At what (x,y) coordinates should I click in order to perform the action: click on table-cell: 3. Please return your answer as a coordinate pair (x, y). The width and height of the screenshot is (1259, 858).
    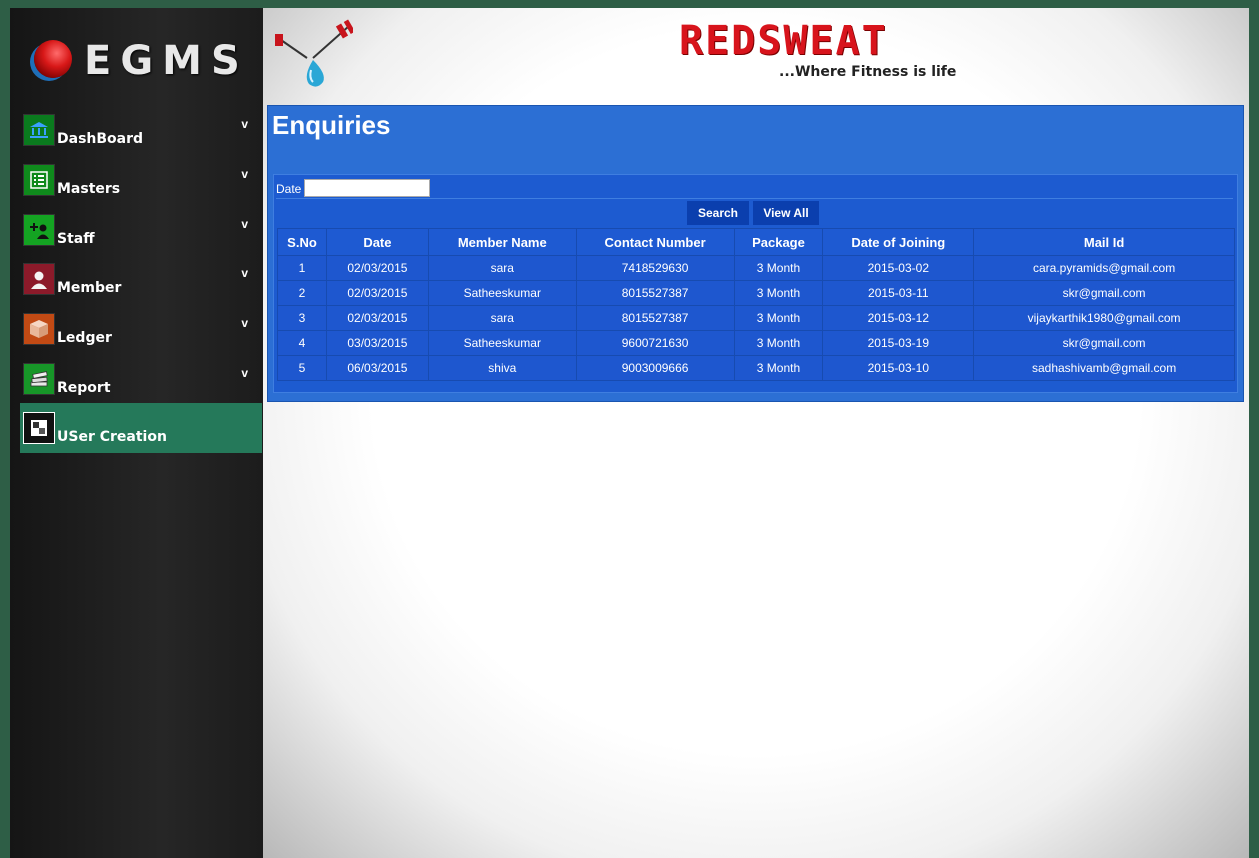
    Looking at the image, I should click on (302, 318).